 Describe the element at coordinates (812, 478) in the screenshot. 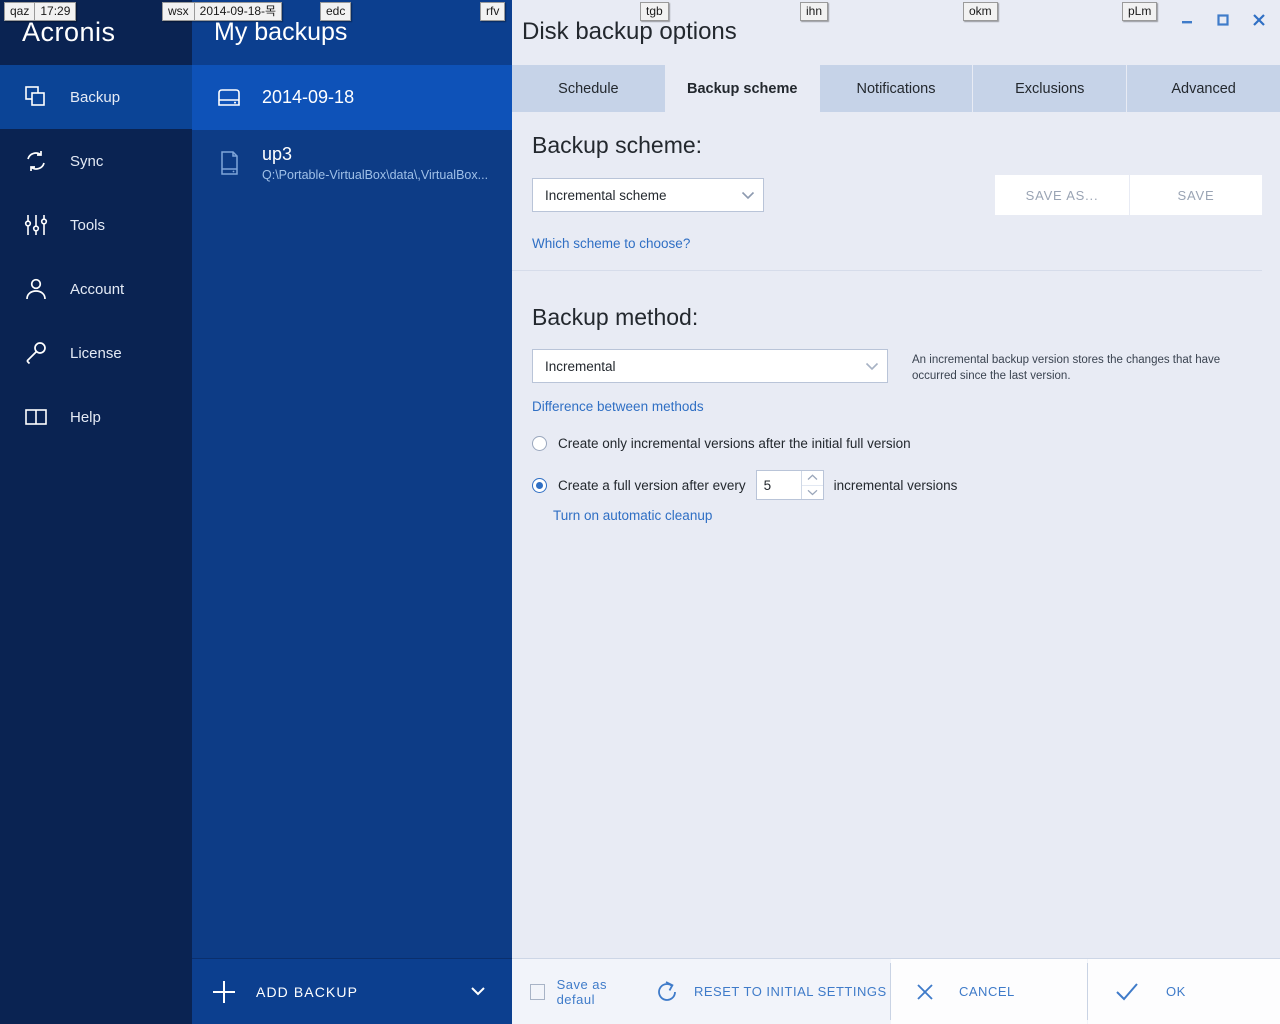

I see `stepper-up-icon` at that location.